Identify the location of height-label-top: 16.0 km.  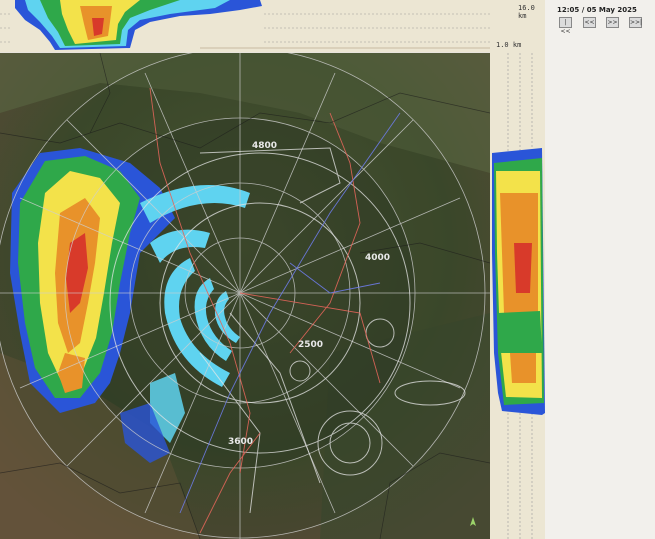
(526, 12).